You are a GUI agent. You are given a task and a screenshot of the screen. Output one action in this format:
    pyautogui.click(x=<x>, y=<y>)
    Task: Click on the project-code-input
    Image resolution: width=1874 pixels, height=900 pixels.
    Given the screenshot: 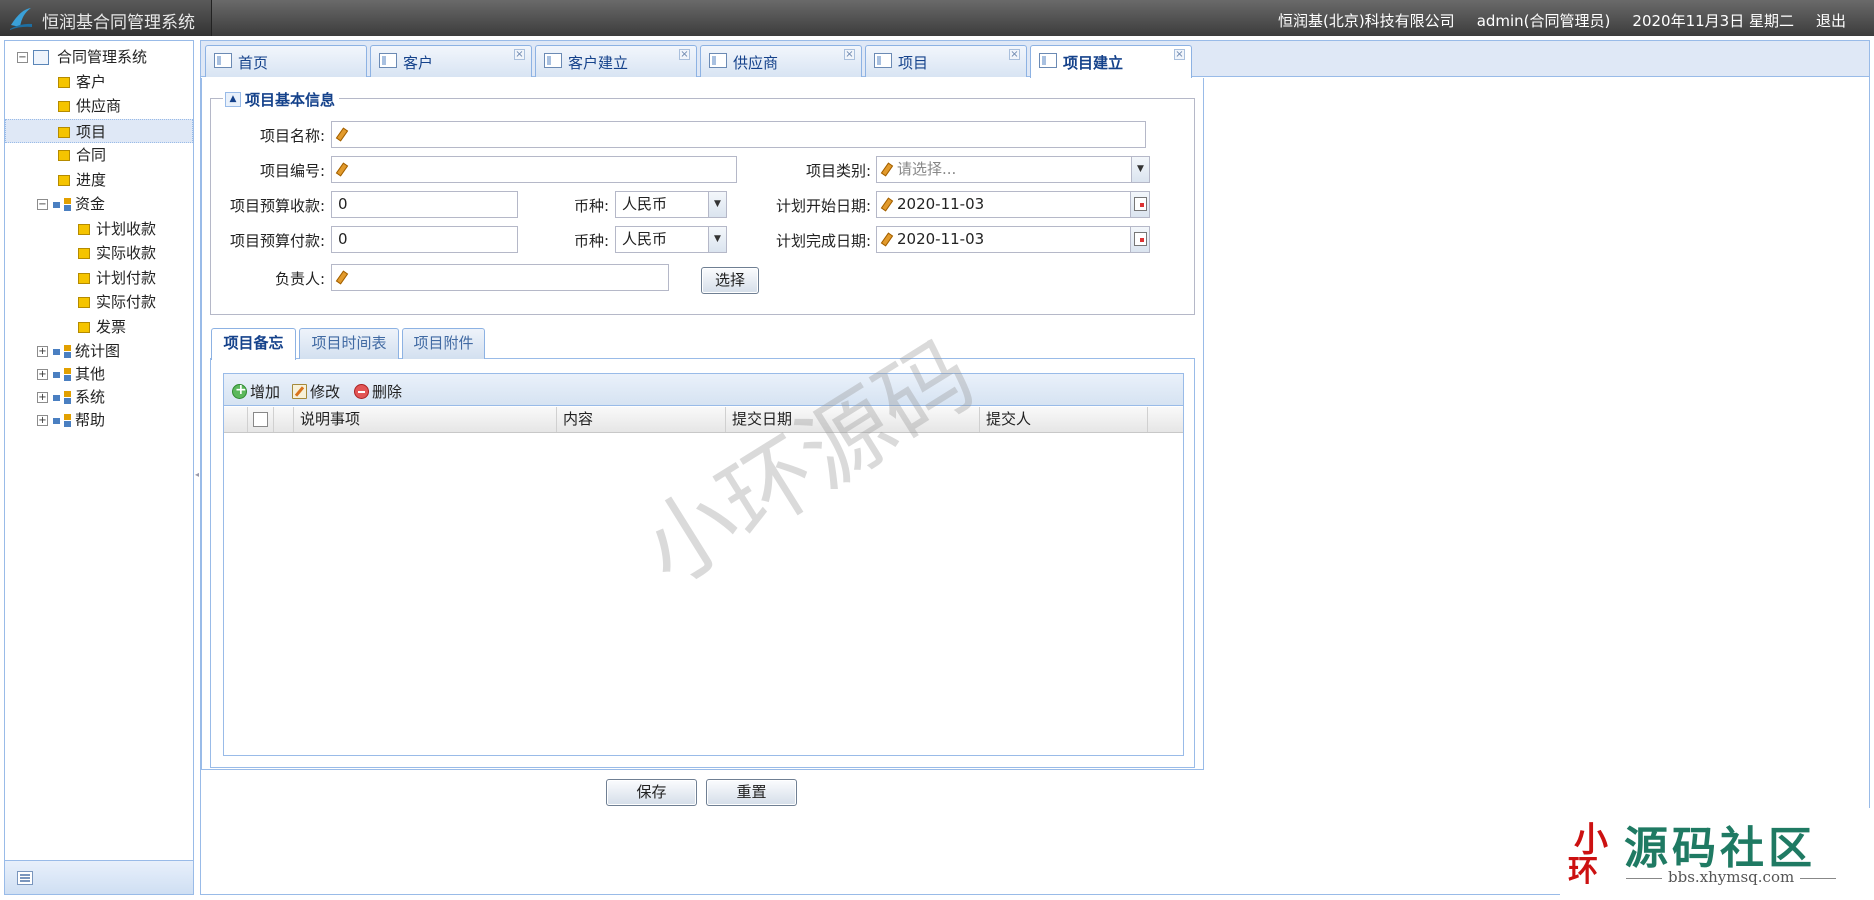 What is the action you would take?
    pyautogui.click(x=534, y=169)
    